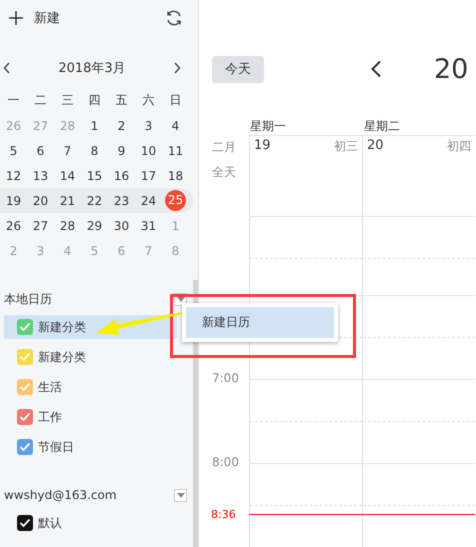 The width and height of the screenshot is (476, 547). What do you see at coordinates (40, 151) in the screenshot?
I see `date-cell: 6` at bounding box center [40, 151].